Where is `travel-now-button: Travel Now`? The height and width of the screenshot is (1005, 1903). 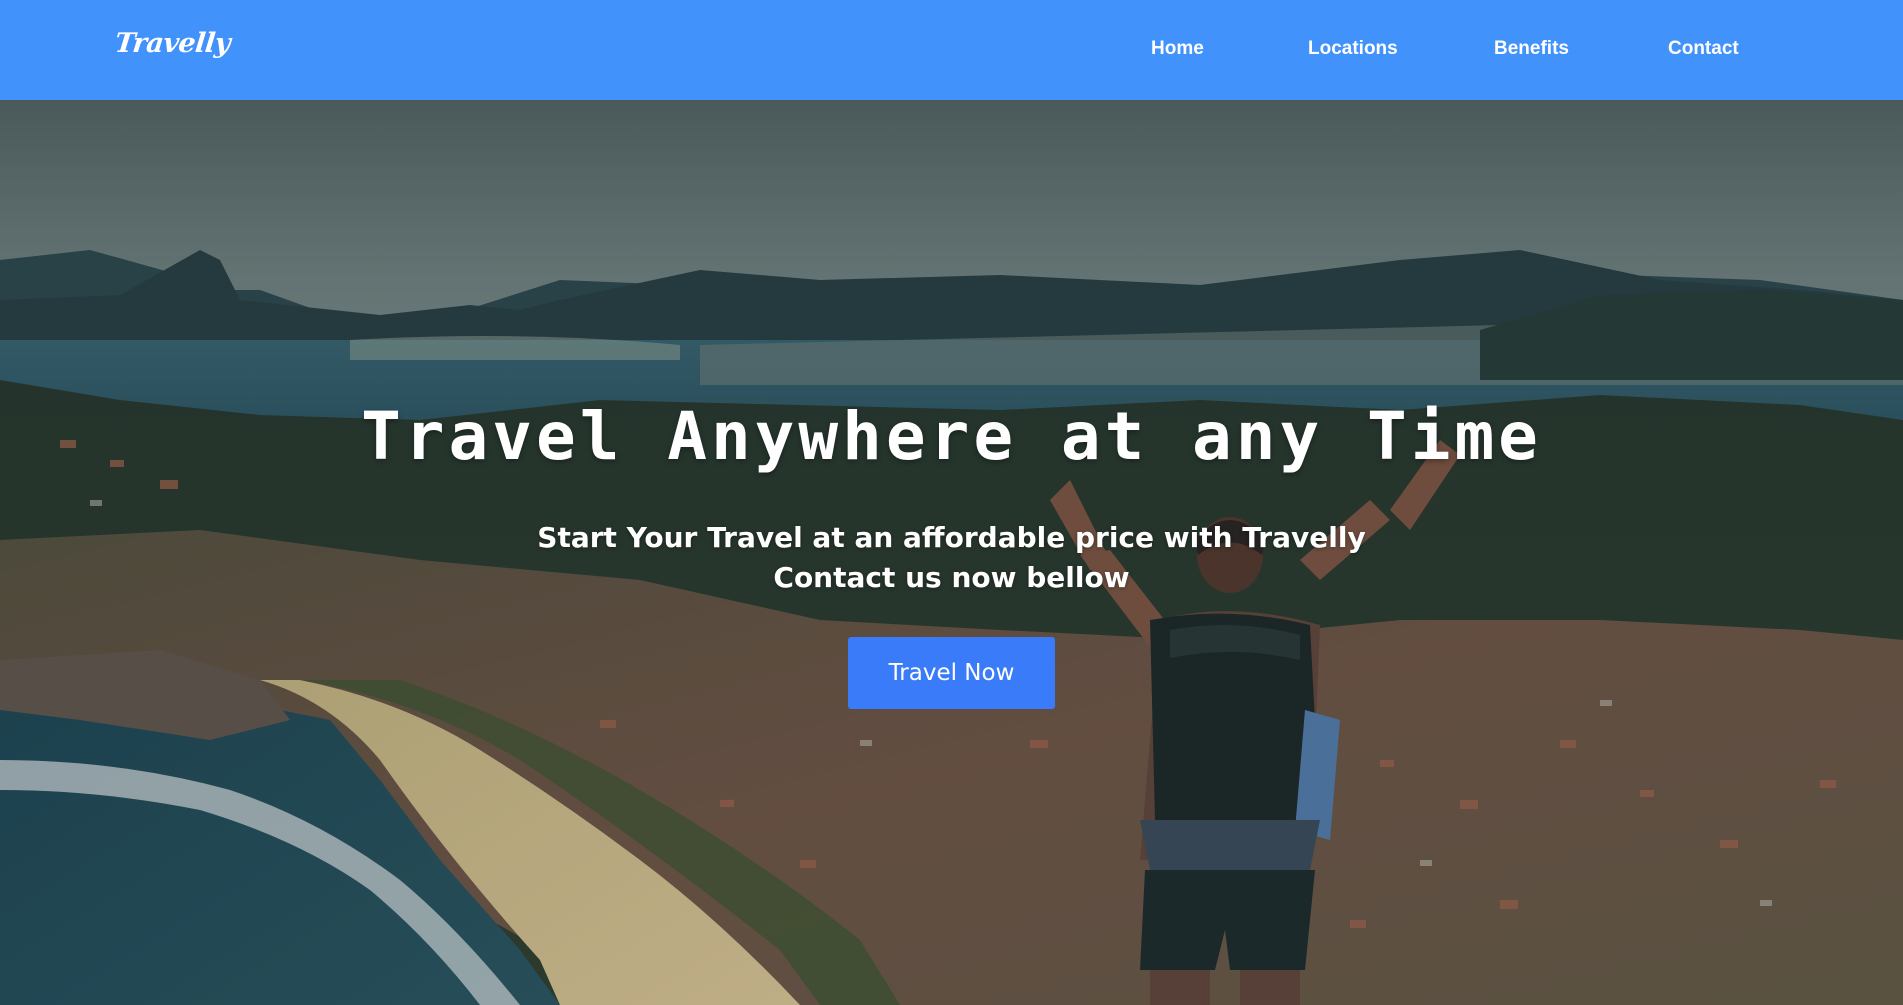 travel-now-button: Travel Now is located at coordinates (951, 673).